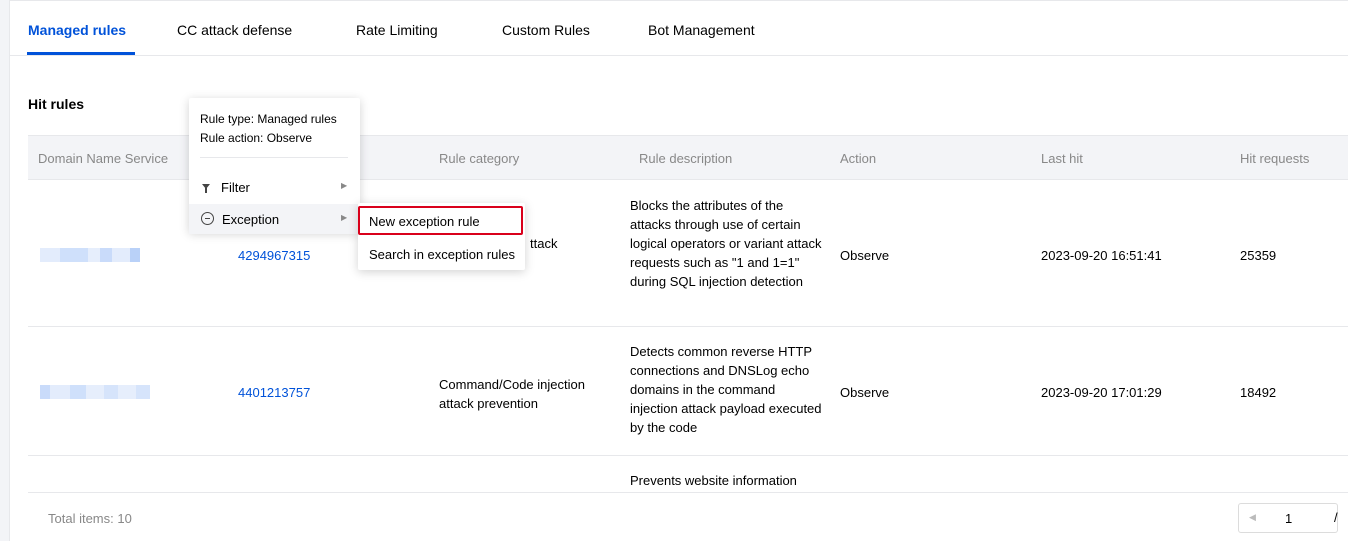 Image resolution: width=1348 pixels, height=541 pixels. What do you see at coordinates (234, 30) in the screenshot?
I see `tab-cc-attack-defense: CC attack defense` at bounding box center [234, 30].